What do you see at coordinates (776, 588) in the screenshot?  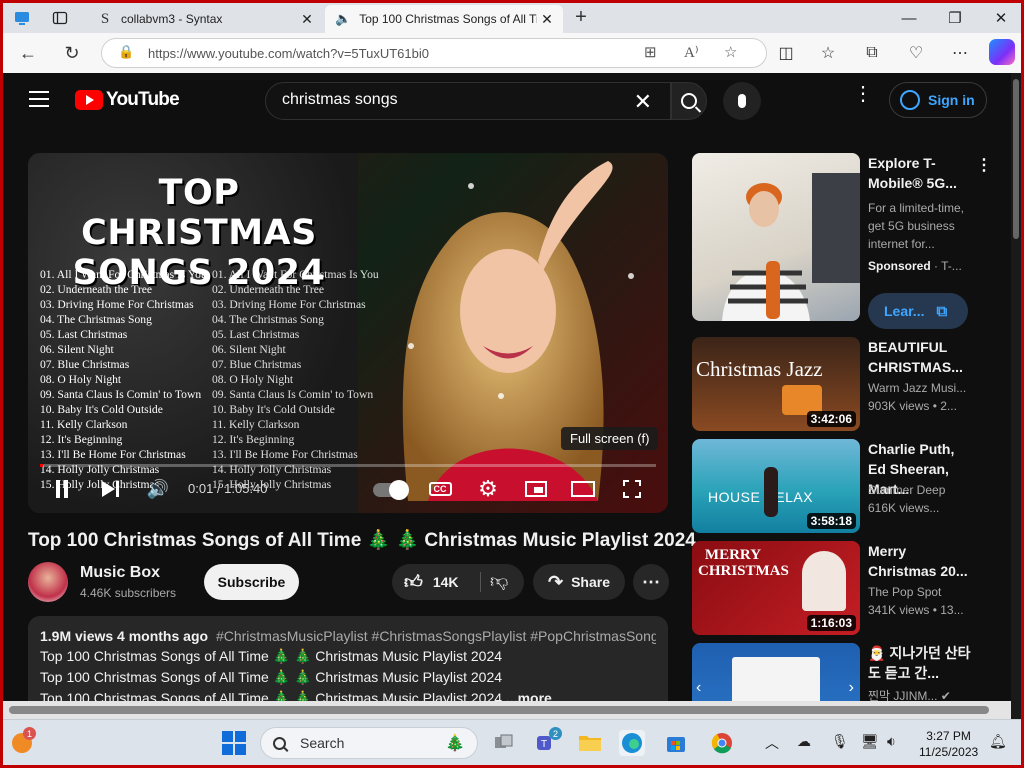 I see `video-thumbnail: MERRY CHRISTMAS 1:16:03` at bounding box center [776, 588].